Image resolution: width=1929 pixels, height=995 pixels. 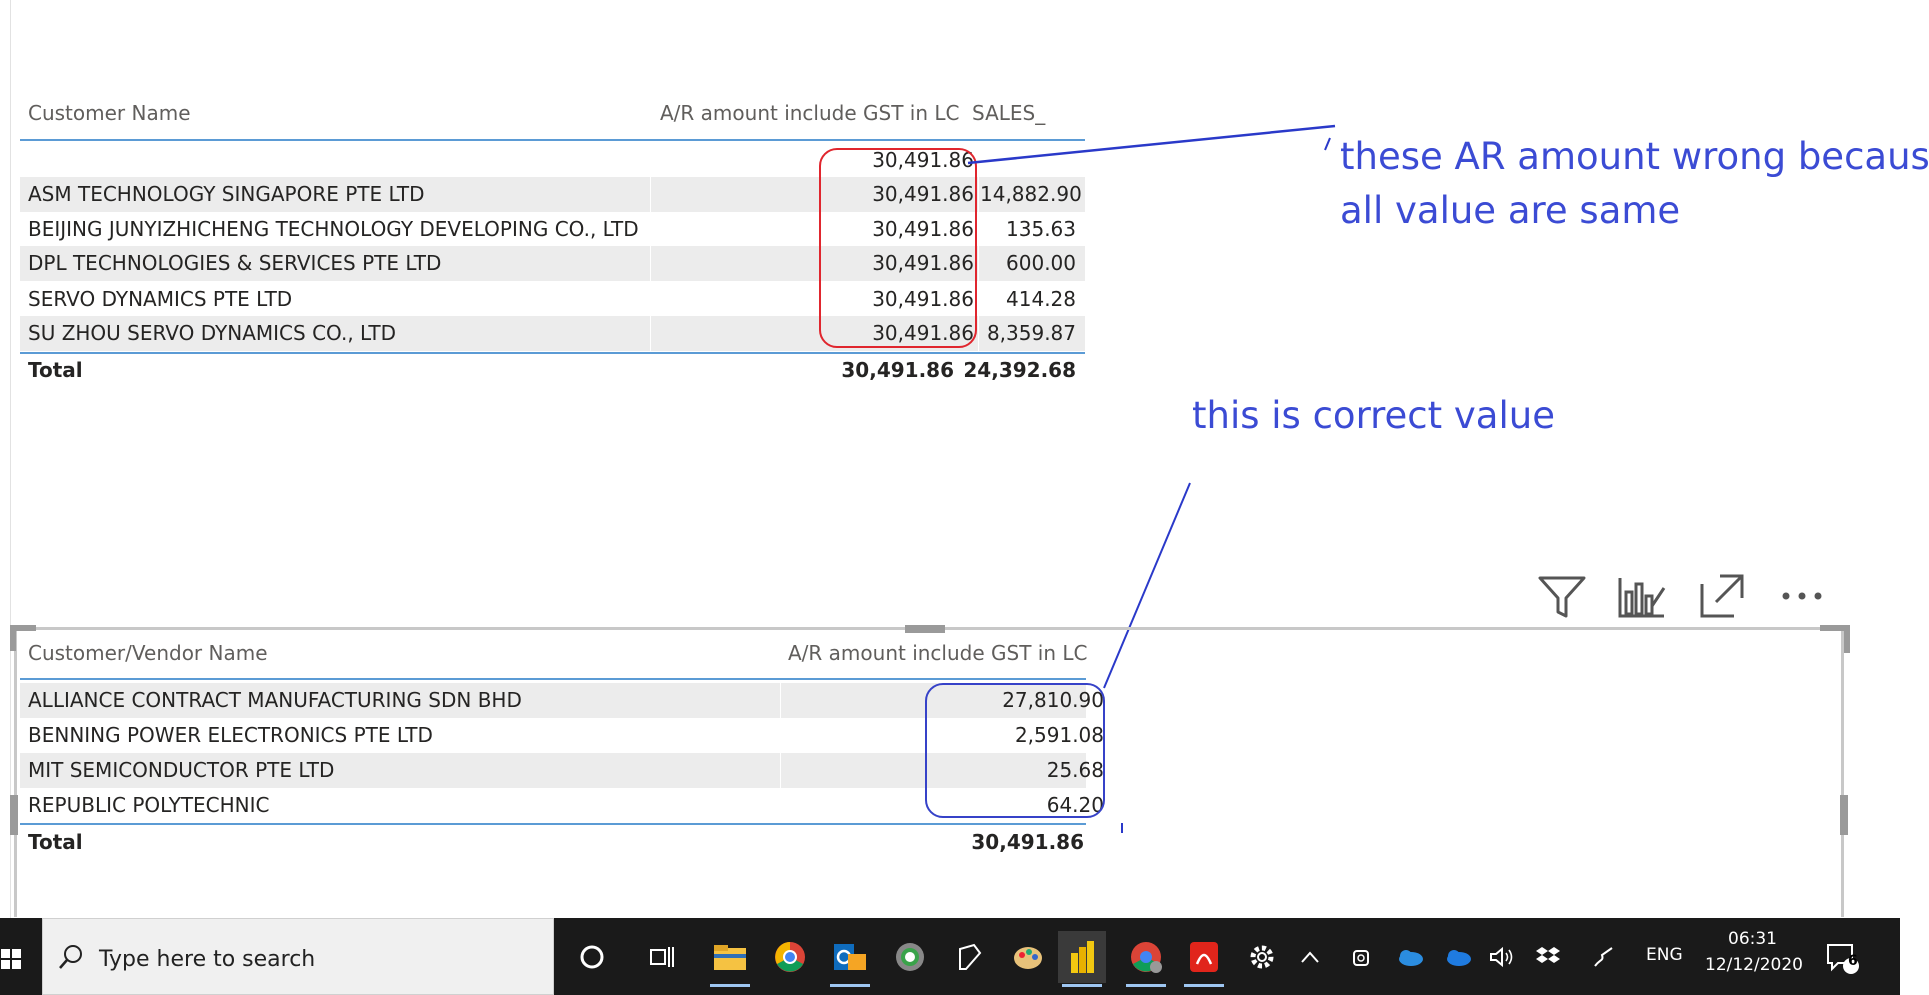 I want to click on notification-count: 6, so click(x=1853, y=961).